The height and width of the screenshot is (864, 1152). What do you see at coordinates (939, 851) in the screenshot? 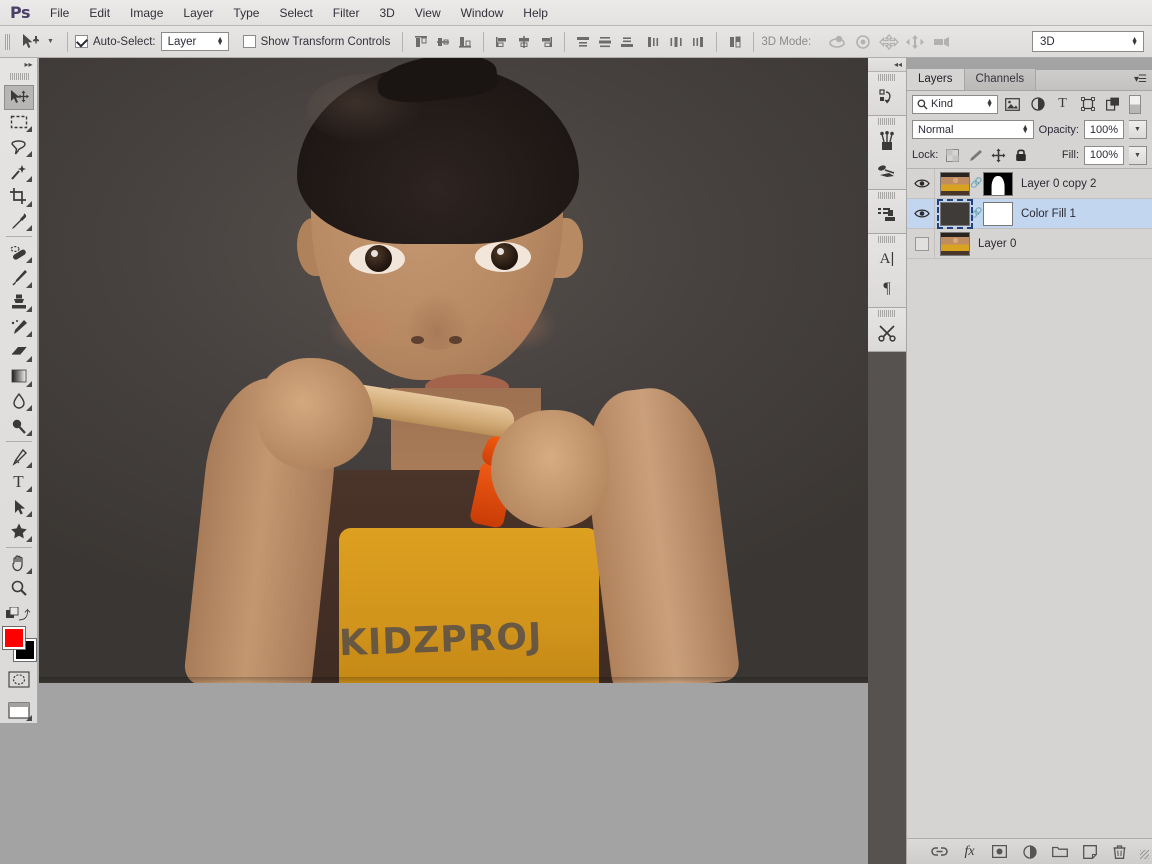
I see `link-layers-button` at bounding box center [939, 851].